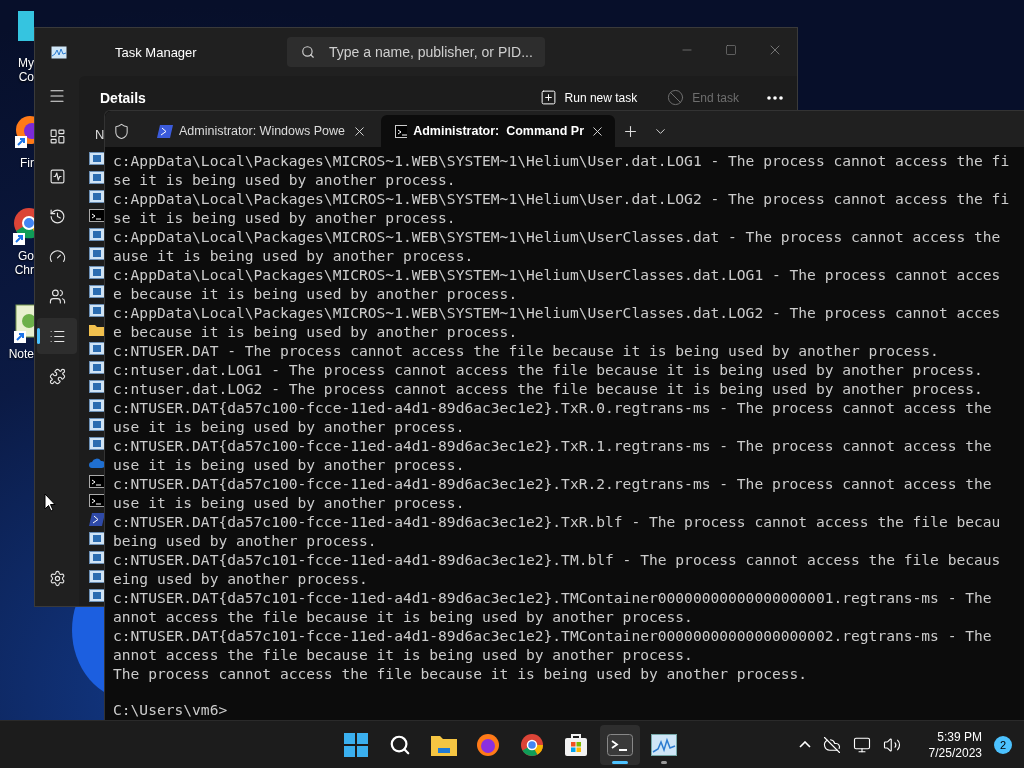 This screenshot has width=1024, height=768. Describe the element at coordinates (24, 323) in the screenshot. I see `notepad-icon` at that location.